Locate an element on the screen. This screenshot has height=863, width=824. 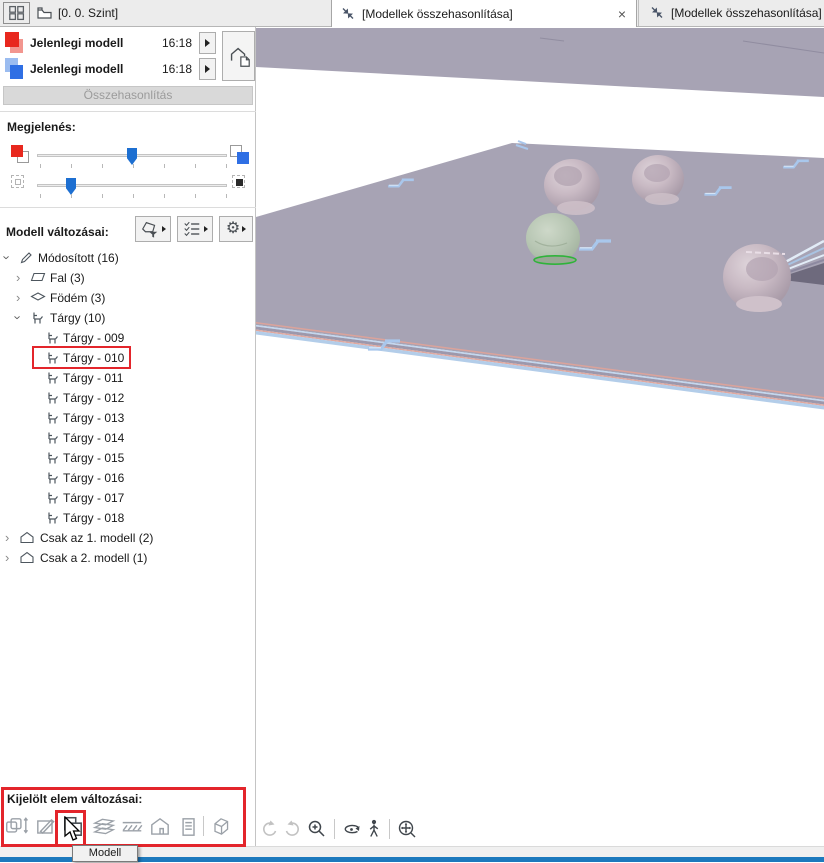
tab-floor-plan: [0. 0. Szint] is located at coordinates (77, 13).